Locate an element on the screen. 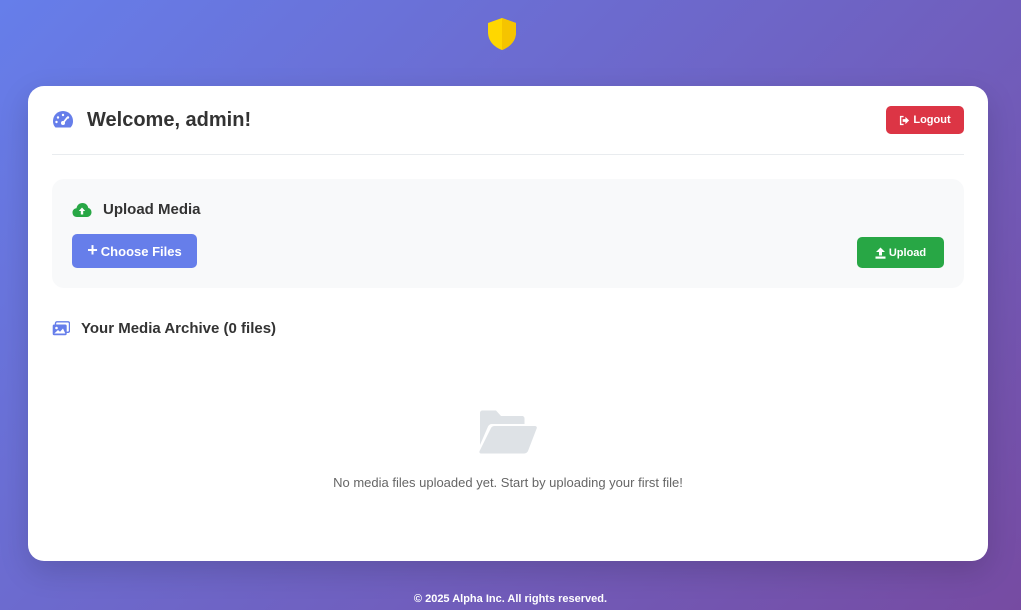 The image size is (1021, 610). upload-button: Upload is located at coordinates (900, 252).